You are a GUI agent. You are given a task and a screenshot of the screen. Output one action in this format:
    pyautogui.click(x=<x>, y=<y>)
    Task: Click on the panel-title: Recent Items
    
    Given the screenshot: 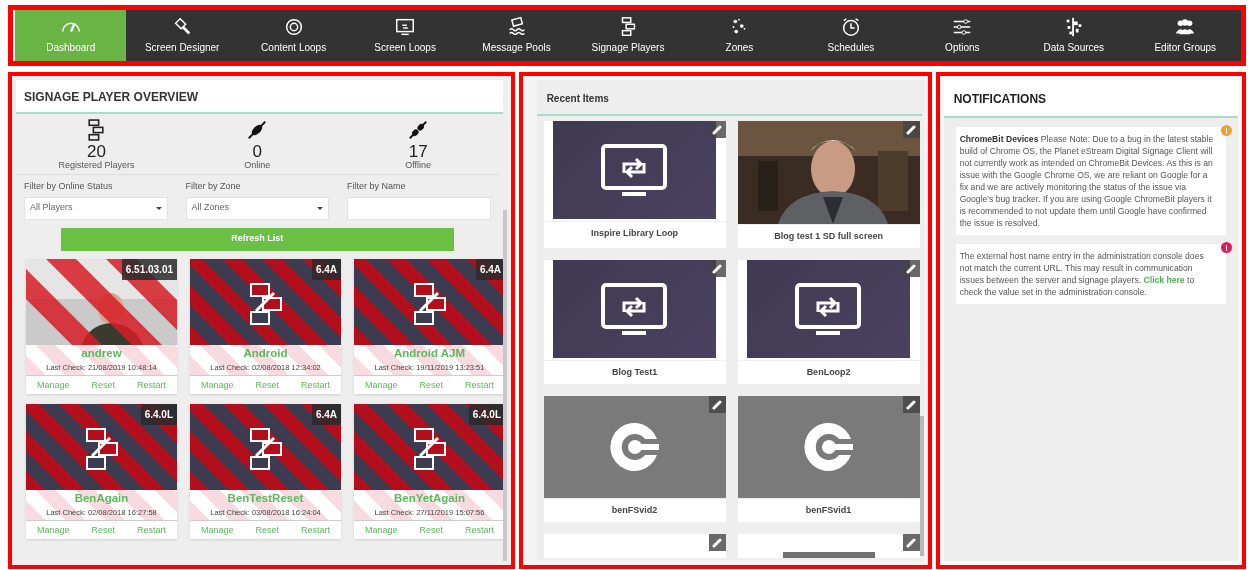 What is the action you would take?
    pyautogui.click(x=577, y=98)
    